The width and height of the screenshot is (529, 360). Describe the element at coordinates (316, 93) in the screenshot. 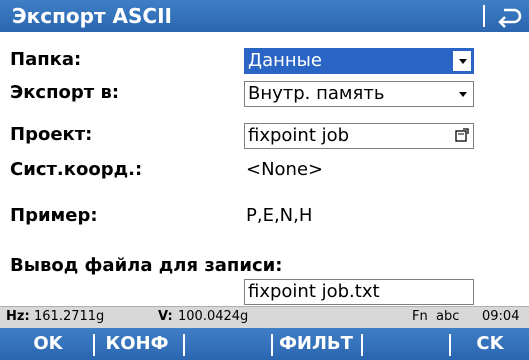

I see `export-to-value: Внутр. память` at that location.